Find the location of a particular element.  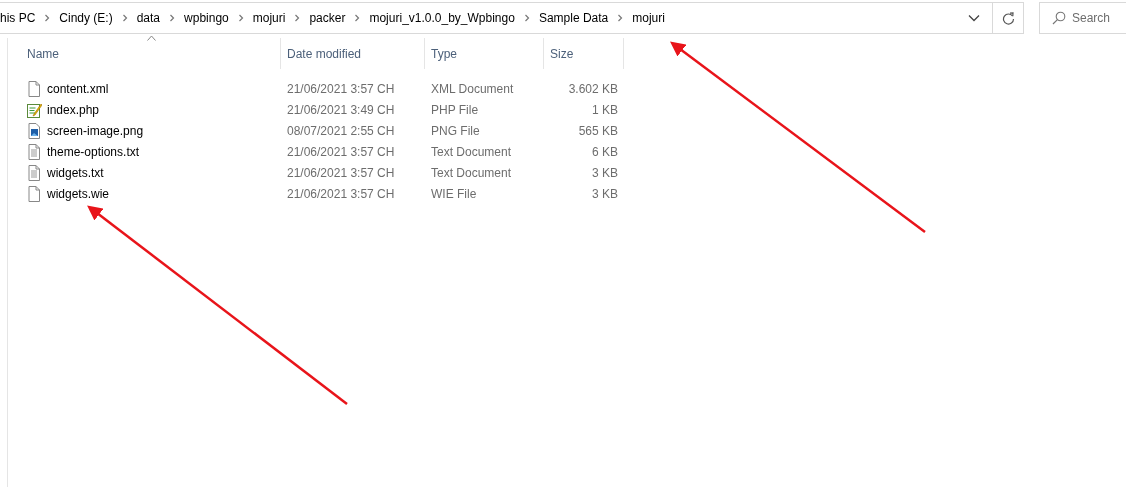

file-row: index.php 21/06/2021 3:49 CH PHP File 1 KB is located at coordinates (576, 109).